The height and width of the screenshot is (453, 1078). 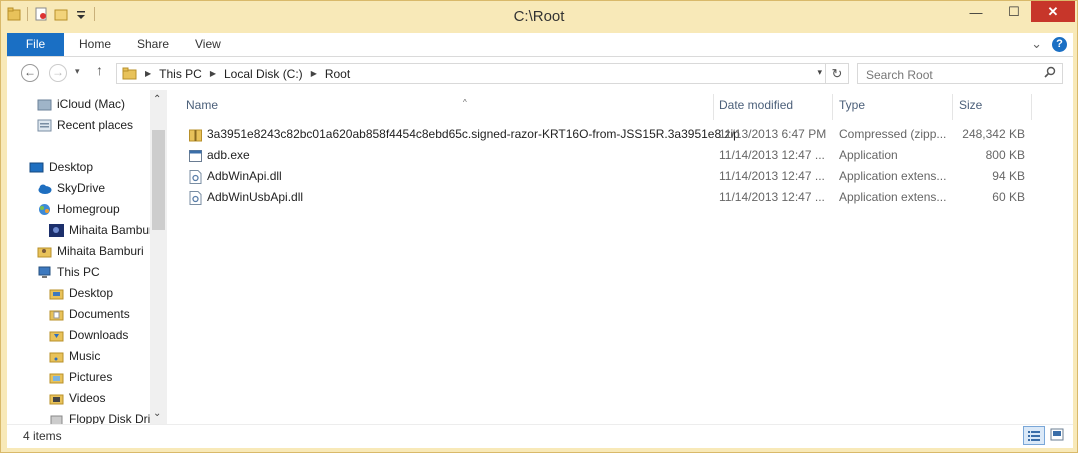 What do you see at coordinates (99, 70) in the screenshot?
I see `up-button: ↑` at bounding box center [99, 70].